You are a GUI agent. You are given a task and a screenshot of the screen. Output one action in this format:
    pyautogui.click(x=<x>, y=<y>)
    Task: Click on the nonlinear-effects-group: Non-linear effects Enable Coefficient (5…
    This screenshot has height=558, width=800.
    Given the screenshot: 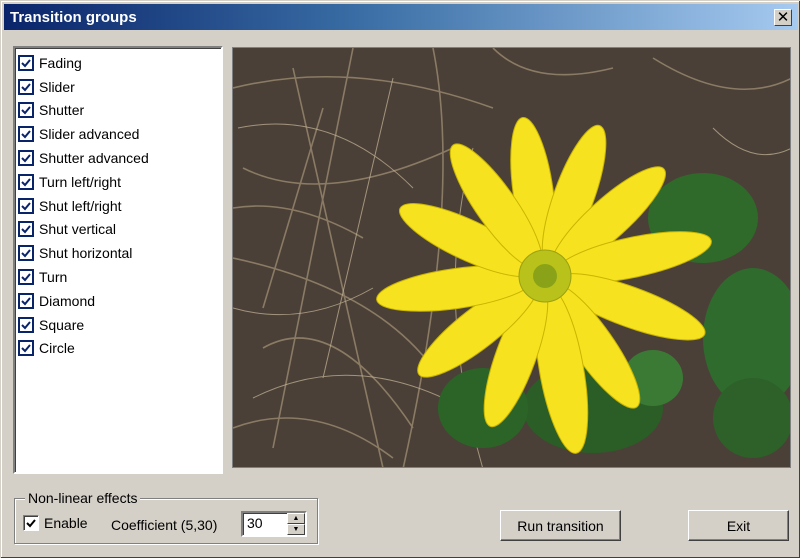 What is the action you would take?
    pyautogui.click(x=166, y=517)
    